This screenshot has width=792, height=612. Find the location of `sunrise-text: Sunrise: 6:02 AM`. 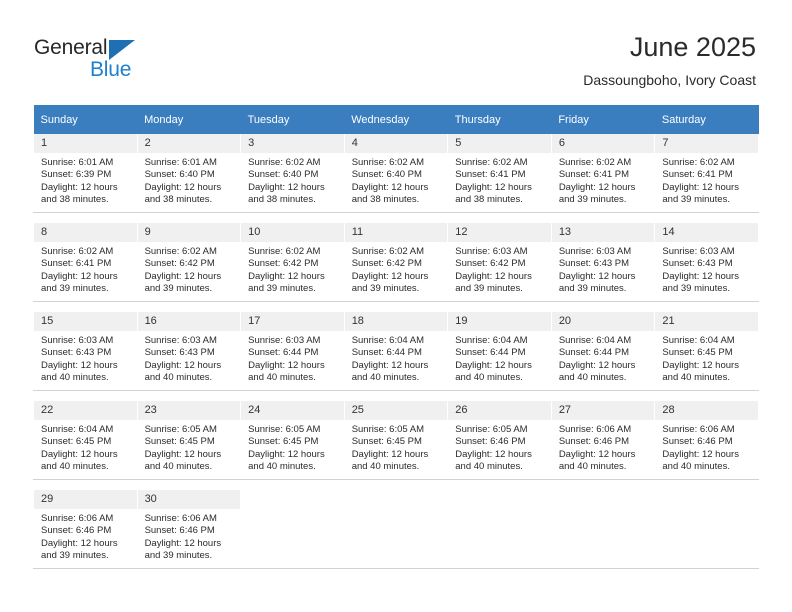

sunrise-text: Sunrise: 6:02 AM is located at coordinates (388, 251).